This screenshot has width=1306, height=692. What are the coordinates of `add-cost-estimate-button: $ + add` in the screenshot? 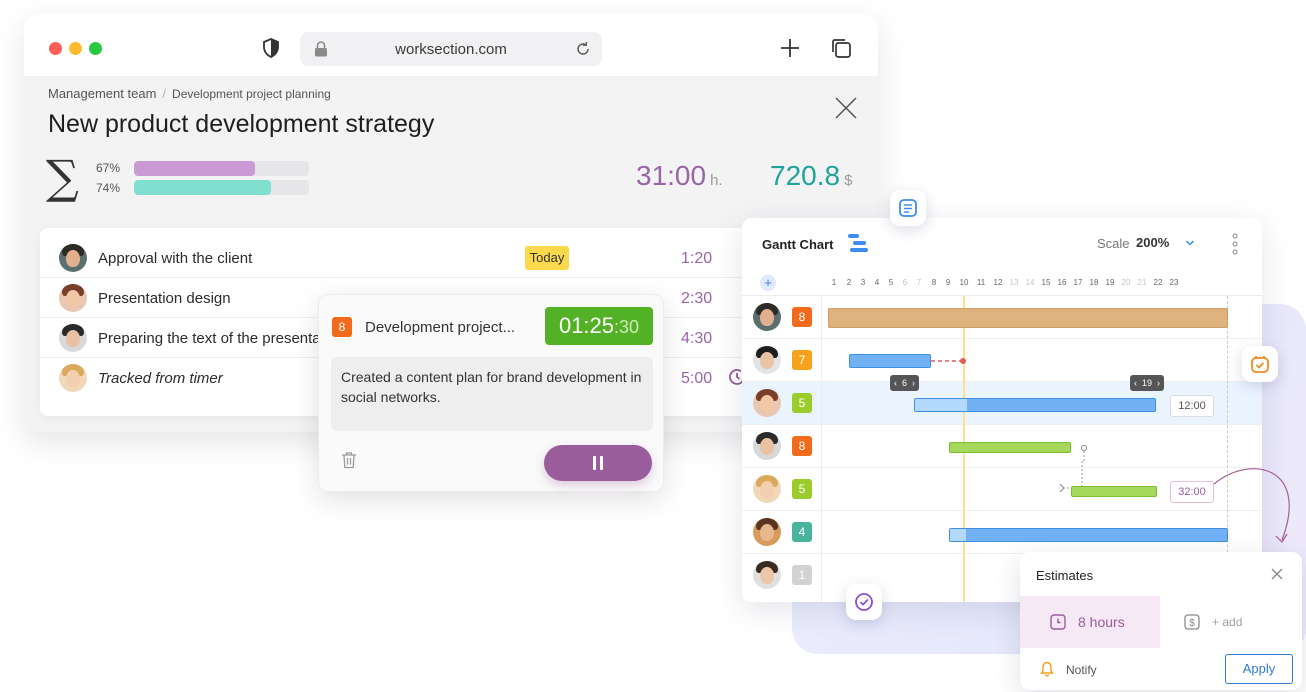 It's located at (1231, 622).